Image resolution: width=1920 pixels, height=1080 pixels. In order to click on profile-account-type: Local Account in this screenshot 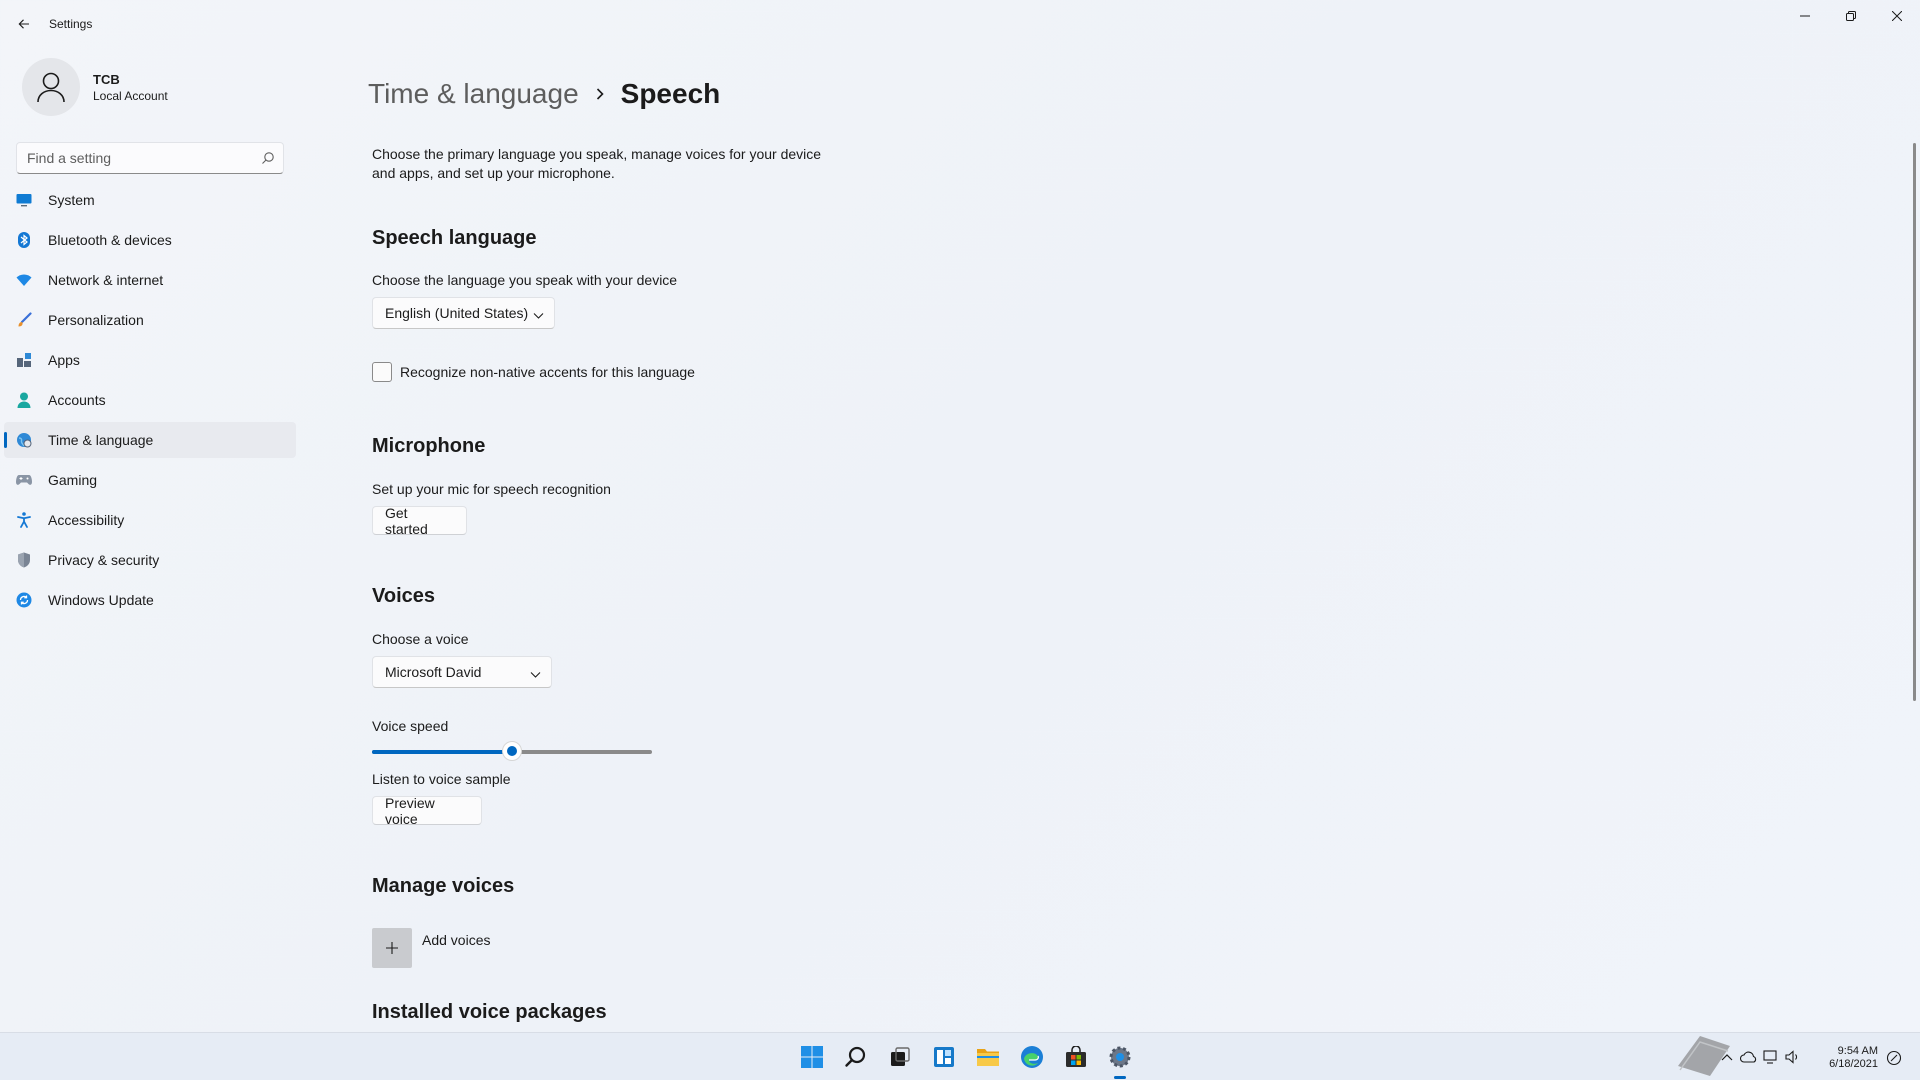, I will do `click(130, 96)`.